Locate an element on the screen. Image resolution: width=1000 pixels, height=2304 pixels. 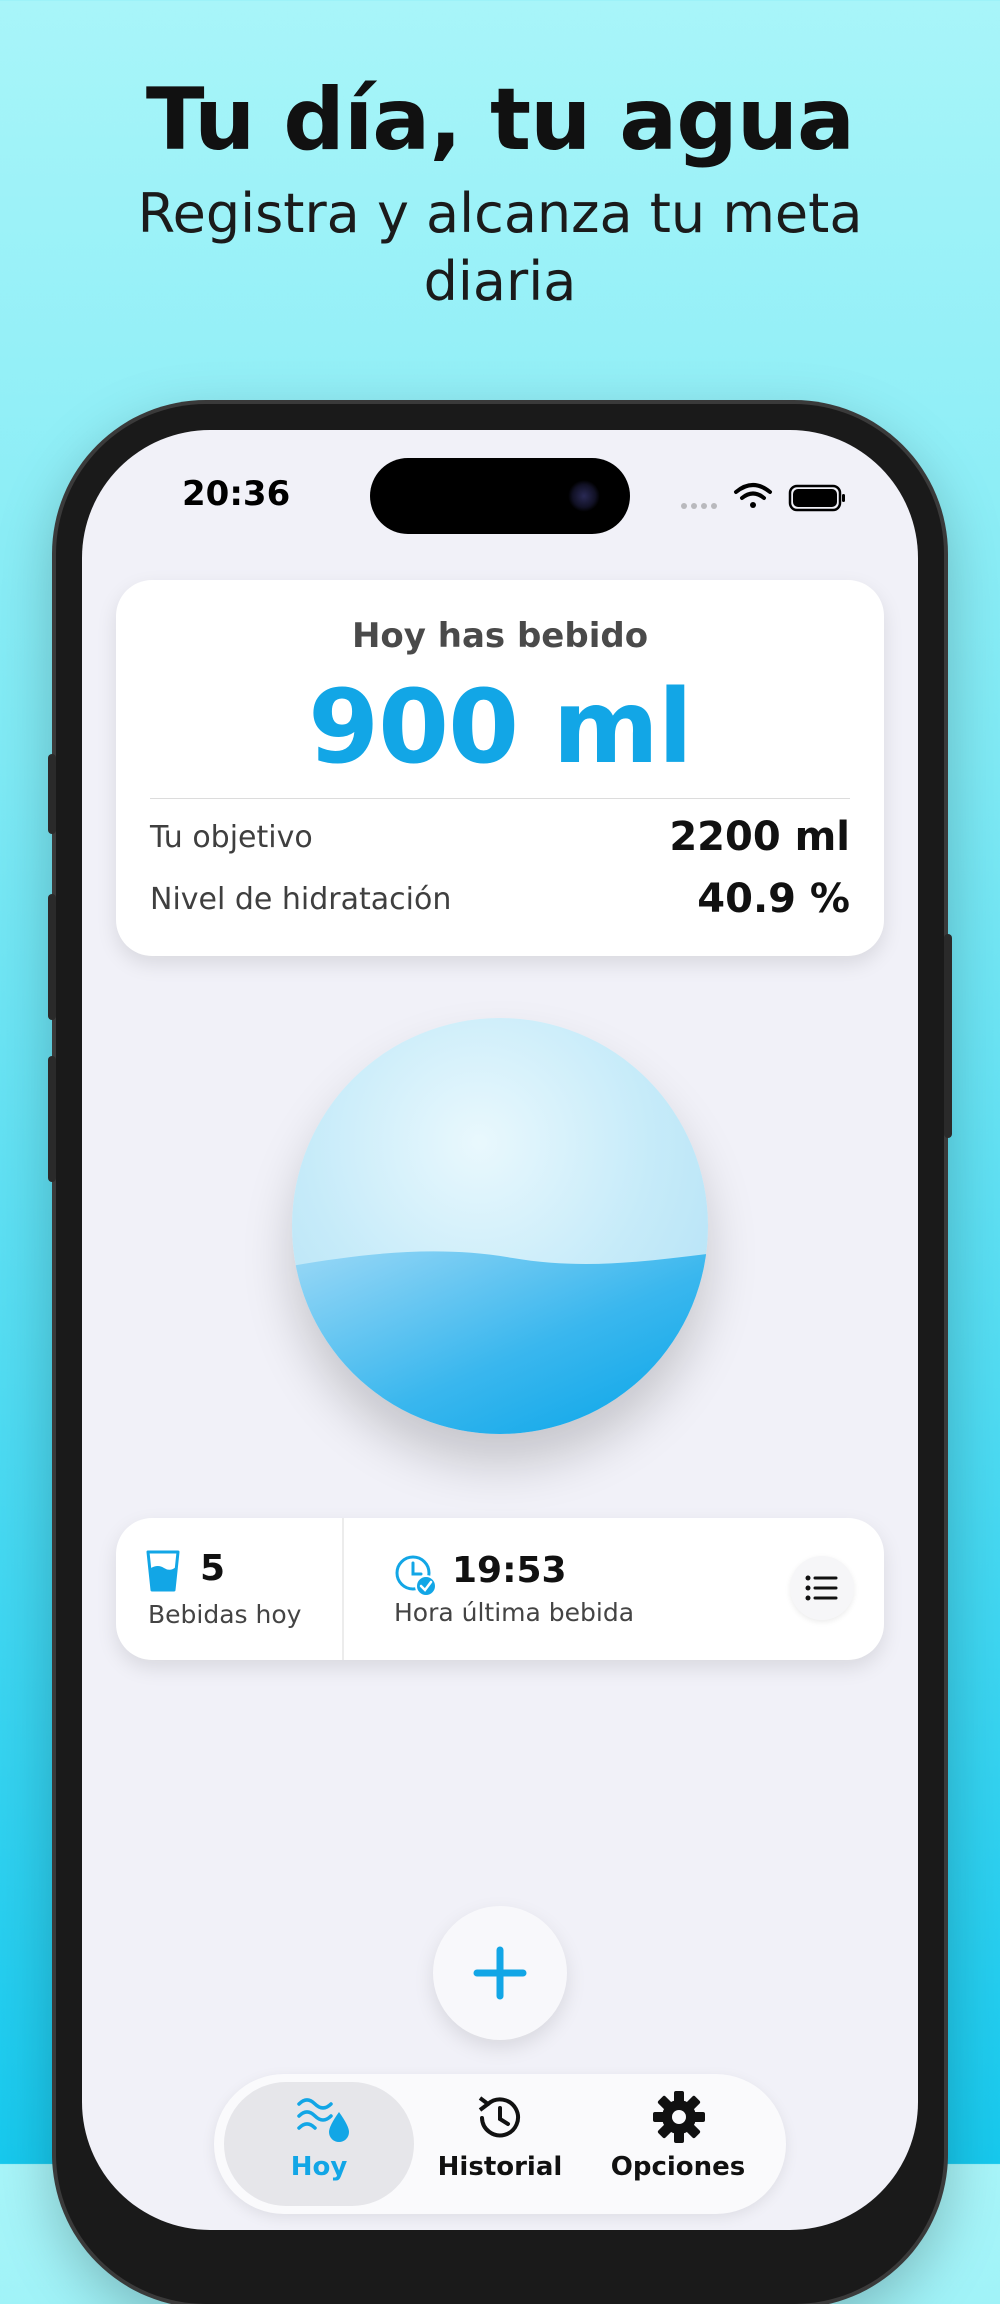
consumed-amount: 900 ml is located at coordinates (500, 727).